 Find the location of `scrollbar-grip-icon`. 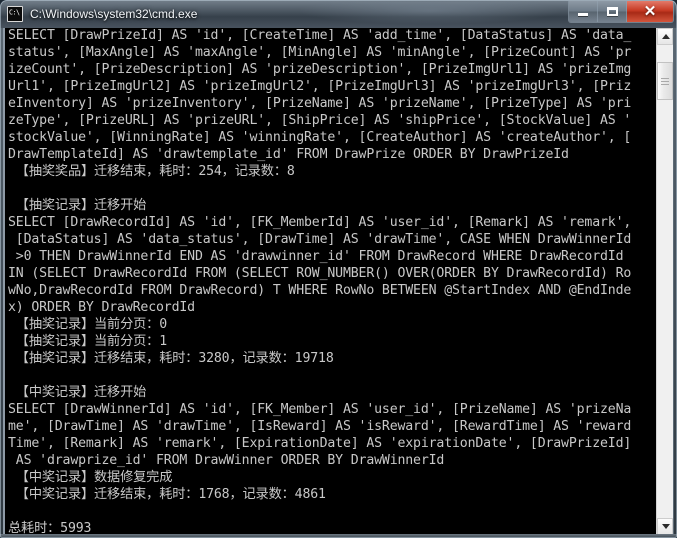

scrollbar-grip-icon is located at coordinates (665, 81).